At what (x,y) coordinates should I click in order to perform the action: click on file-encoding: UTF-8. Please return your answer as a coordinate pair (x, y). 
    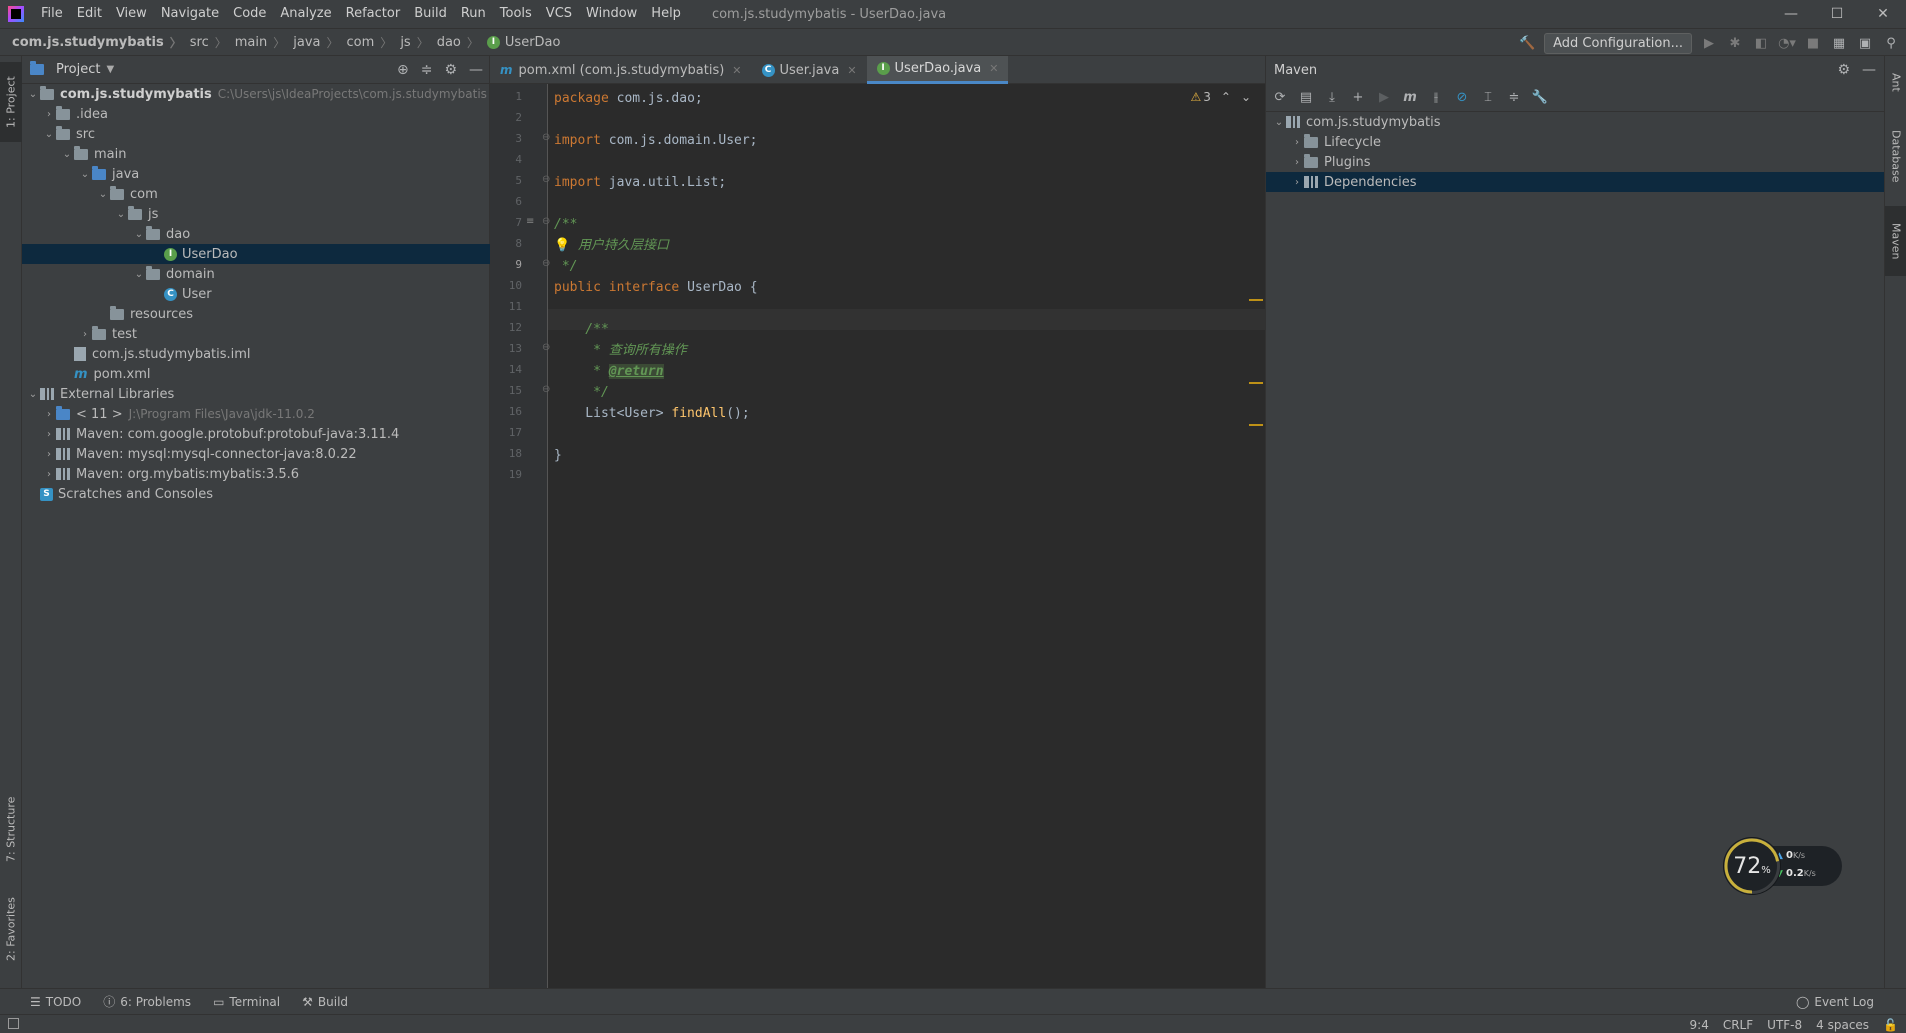
    Looking at the image, I should click on (1784, 1025).